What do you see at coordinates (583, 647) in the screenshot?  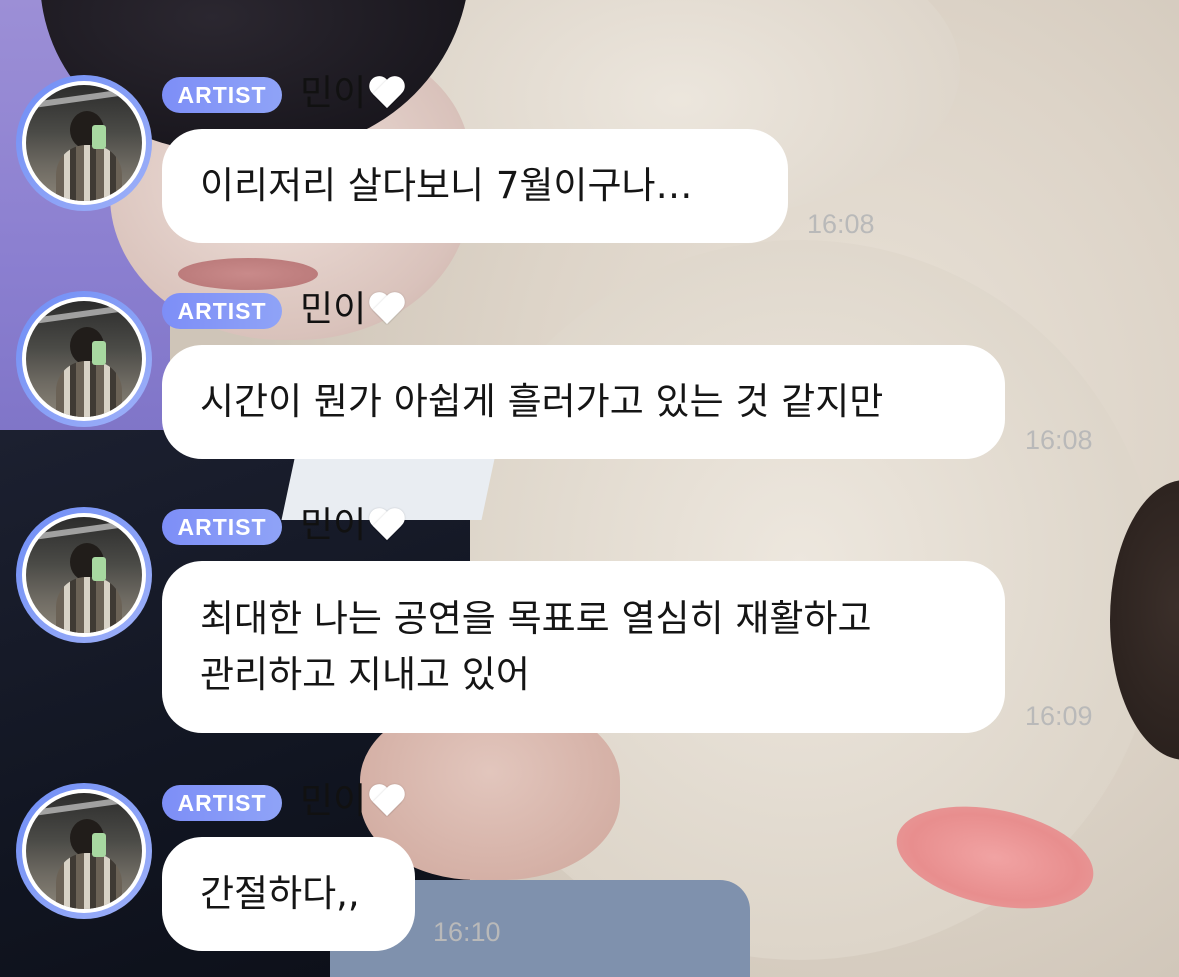 I see `message-bubble: 최대한 나는 공연을 목표로 열심히 재활하고 관리하고 지내고 있어` at bounding box center [583, 647].